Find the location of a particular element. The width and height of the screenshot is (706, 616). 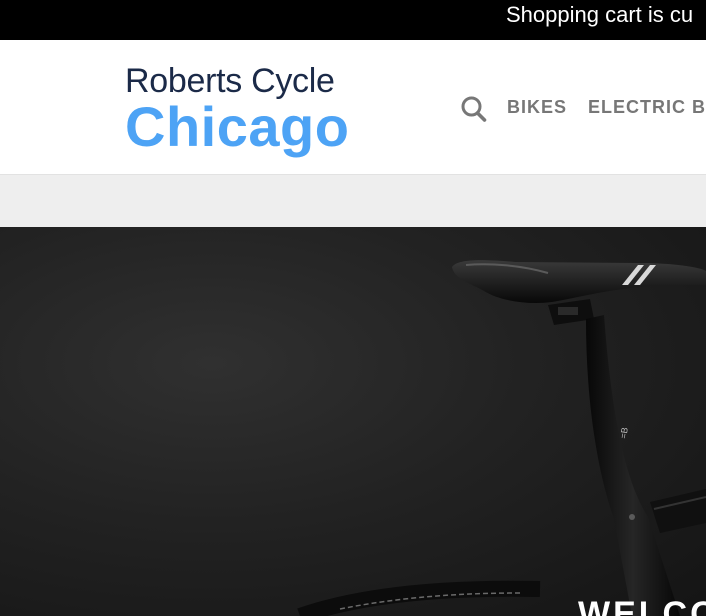

site-logo: Roberts Cycle Chicago is located at coordinates (237, 108).